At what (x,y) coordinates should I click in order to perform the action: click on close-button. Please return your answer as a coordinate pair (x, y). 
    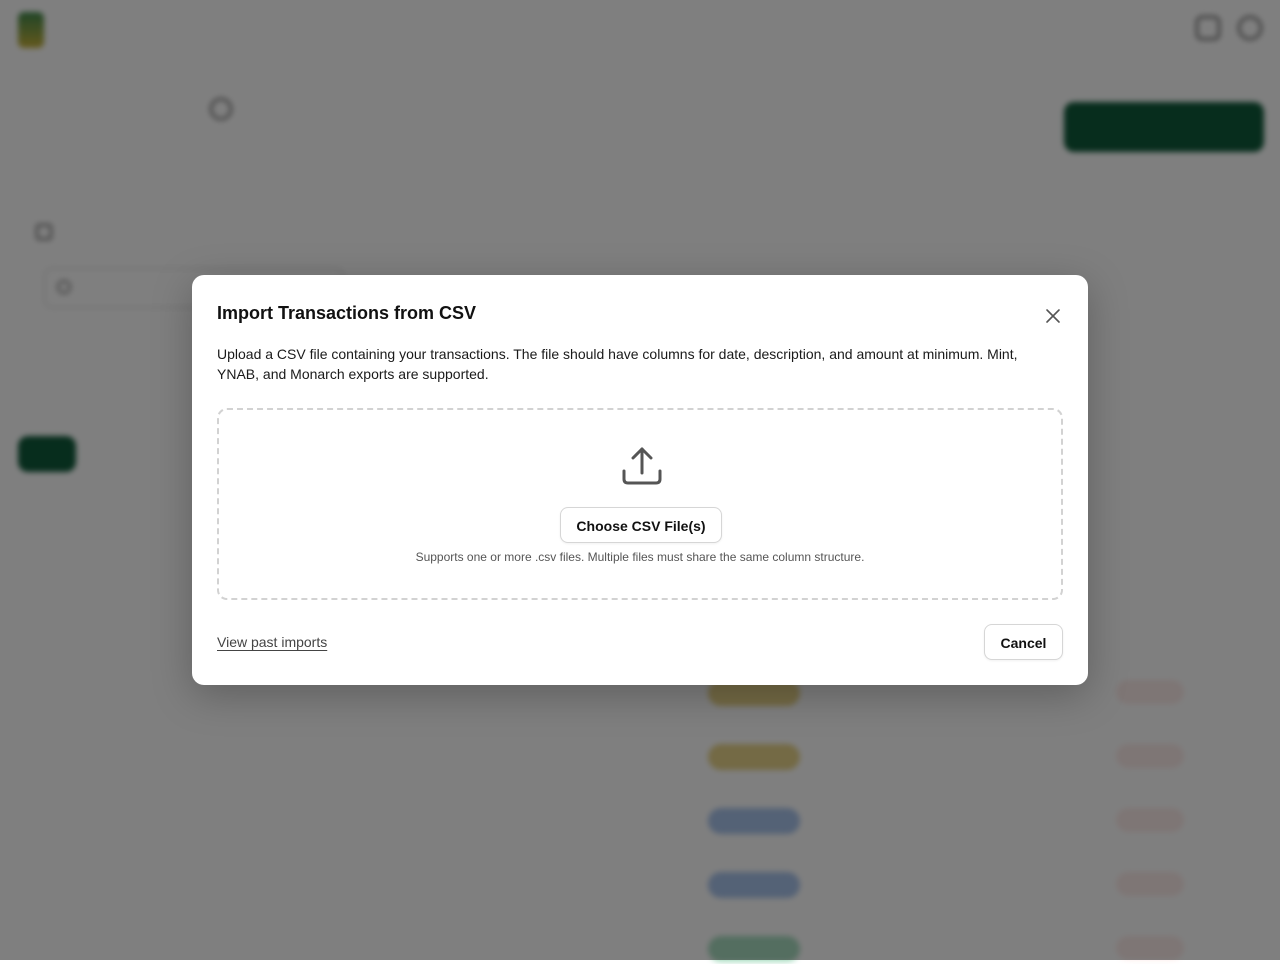
    Looking at the image, I should click on (1053, 316).